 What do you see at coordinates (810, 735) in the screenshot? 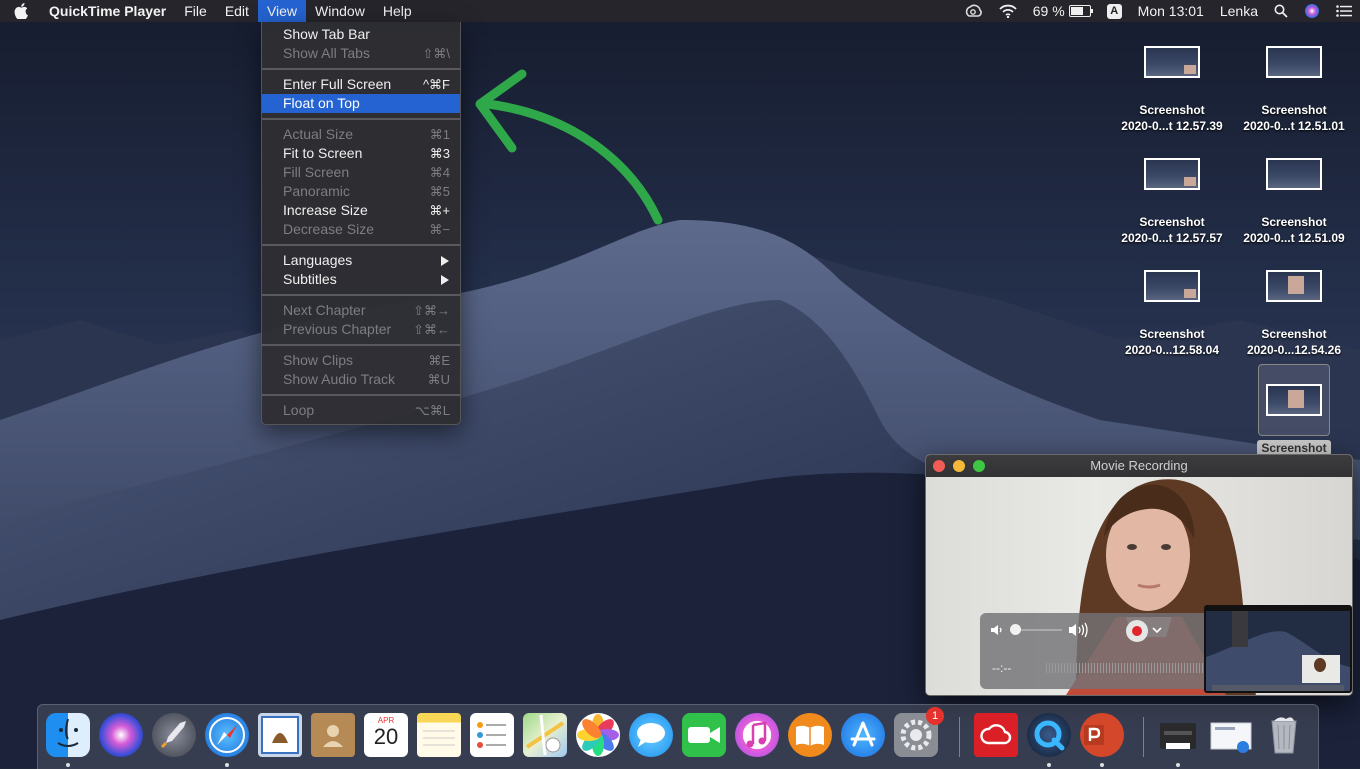
I see `books-icon` at bounding box center [810, 735].